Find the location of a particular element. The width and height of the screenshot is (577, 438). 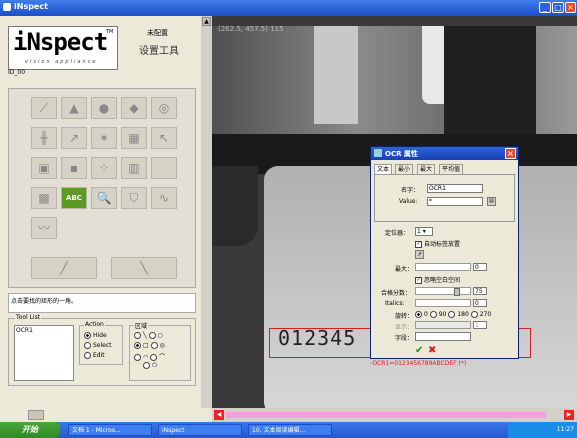

tool-list-title: Tool List is located at coordinates (28, 317).